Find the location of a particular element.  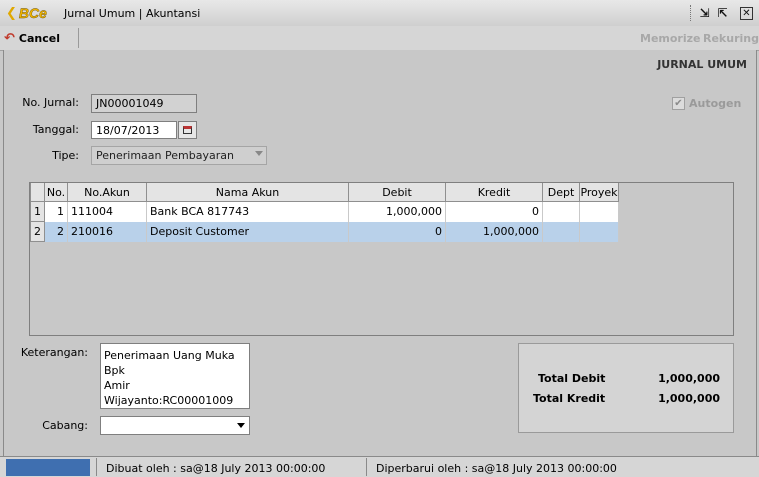

cabang-label: Cabang: is located at coordinates (65, 425).